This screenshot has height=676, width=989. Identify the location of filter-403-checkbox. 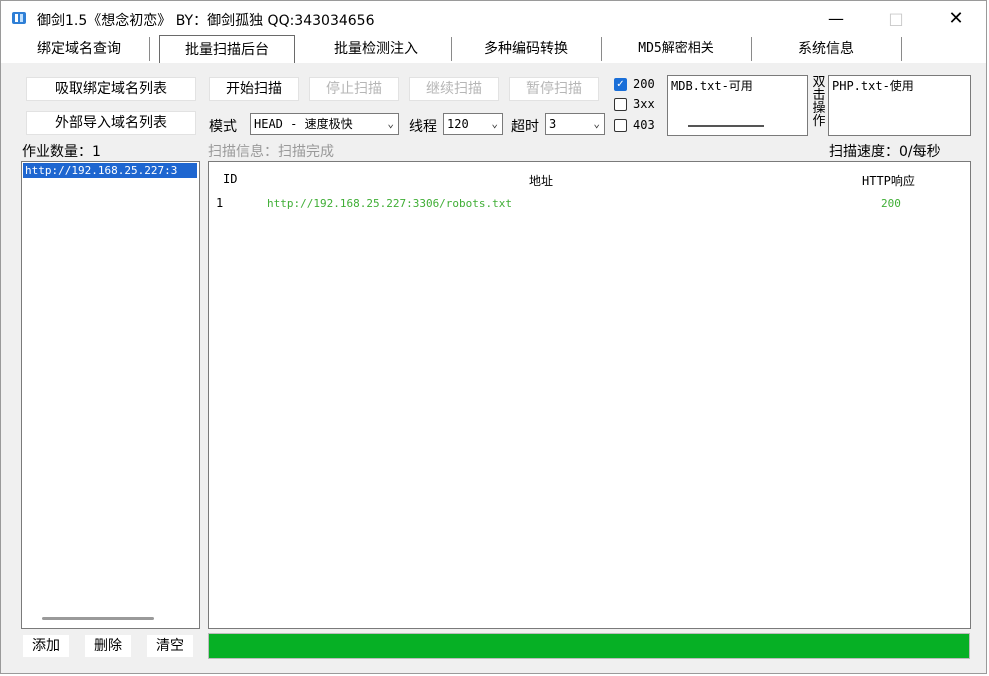
(620, 125).